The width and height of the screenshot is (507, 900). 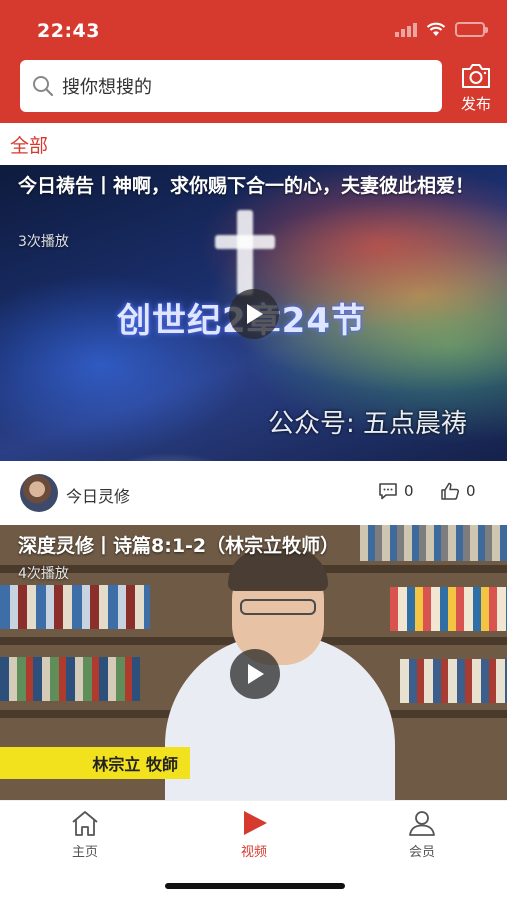 I want to click on speaker-glasses, so click(x=278, y=607).